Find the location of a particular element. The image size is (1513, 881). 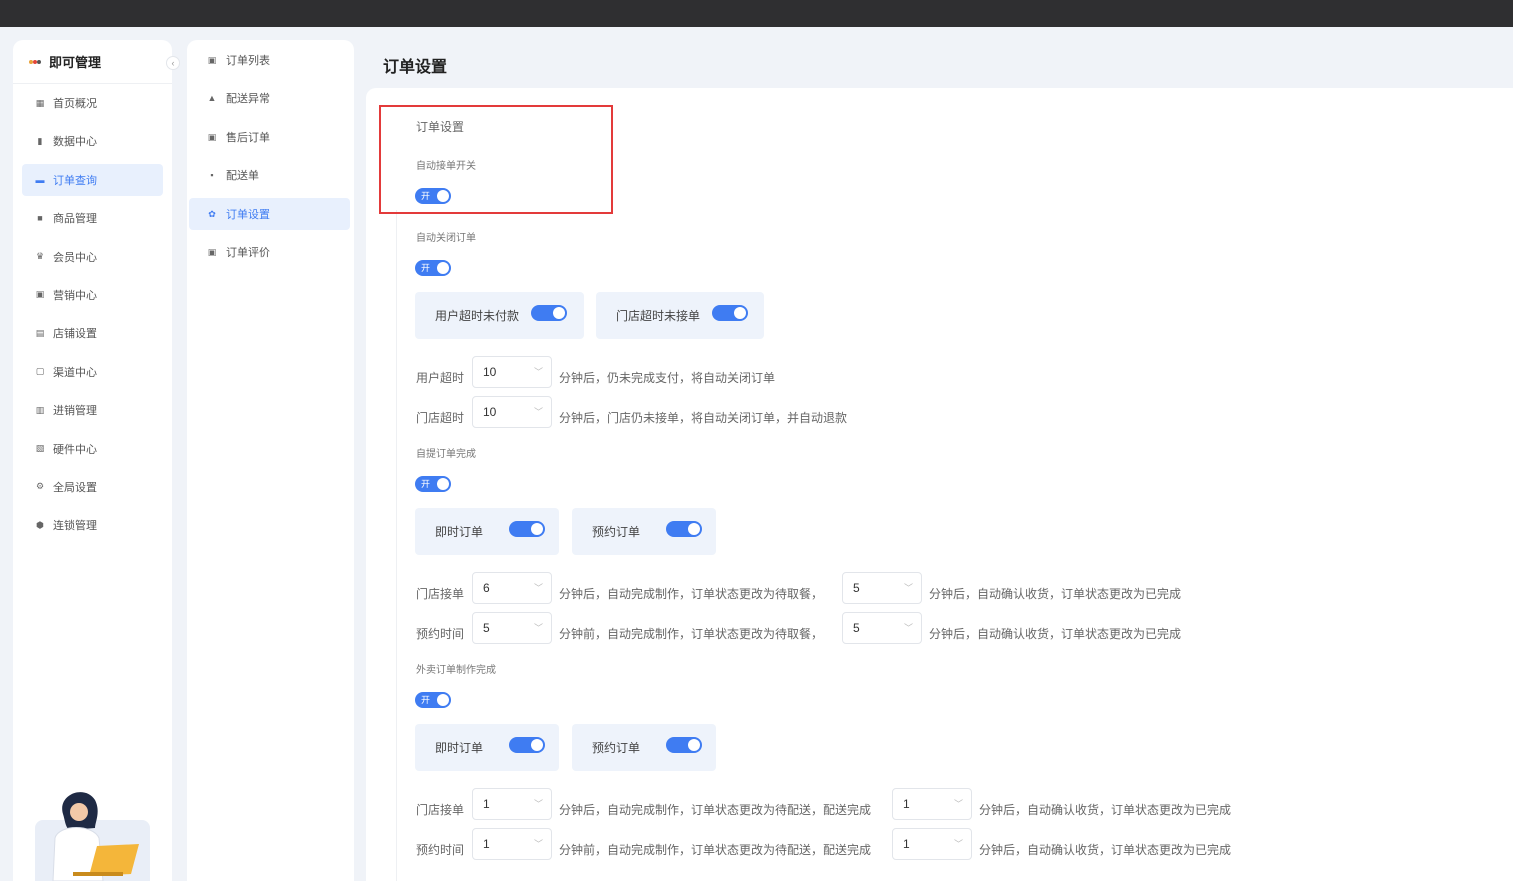

sidebar-item-7: ▢ 渠道中心 is located at coordinates (92, 372).